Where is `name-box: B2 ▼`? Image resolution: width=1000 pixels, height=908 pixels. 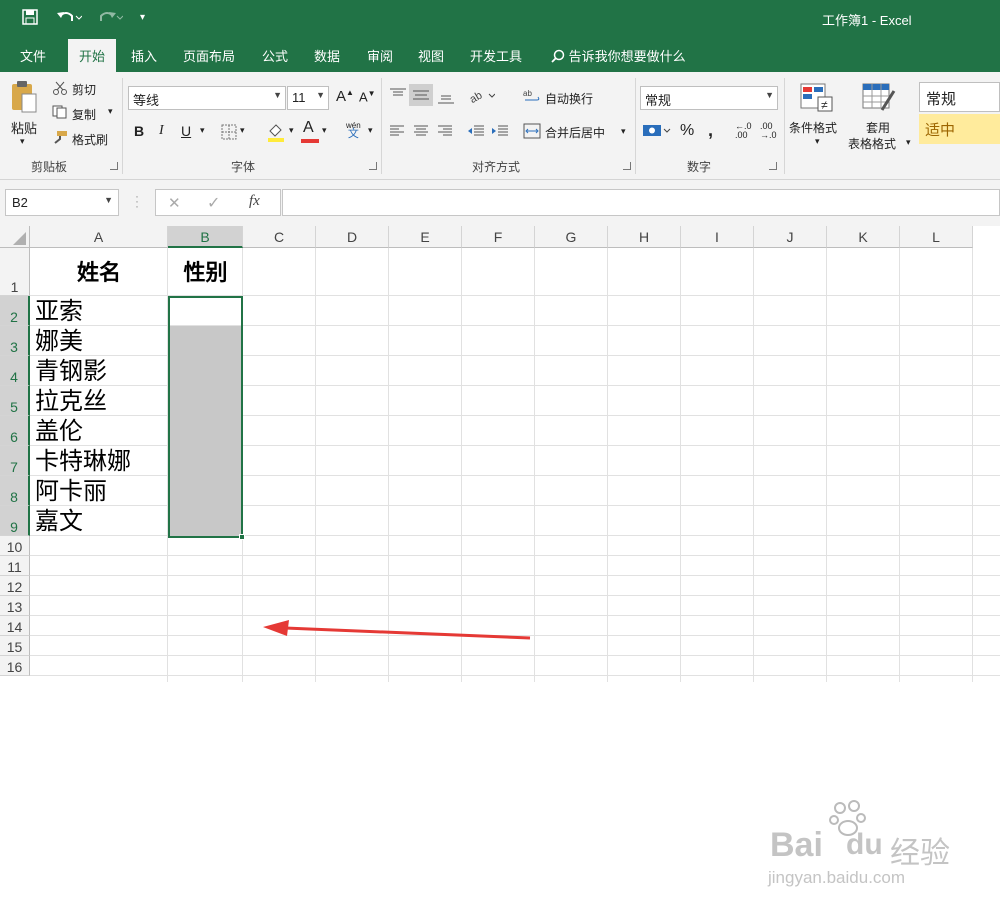 name-box: B2 ▼ is located at coordinates (62, 202).